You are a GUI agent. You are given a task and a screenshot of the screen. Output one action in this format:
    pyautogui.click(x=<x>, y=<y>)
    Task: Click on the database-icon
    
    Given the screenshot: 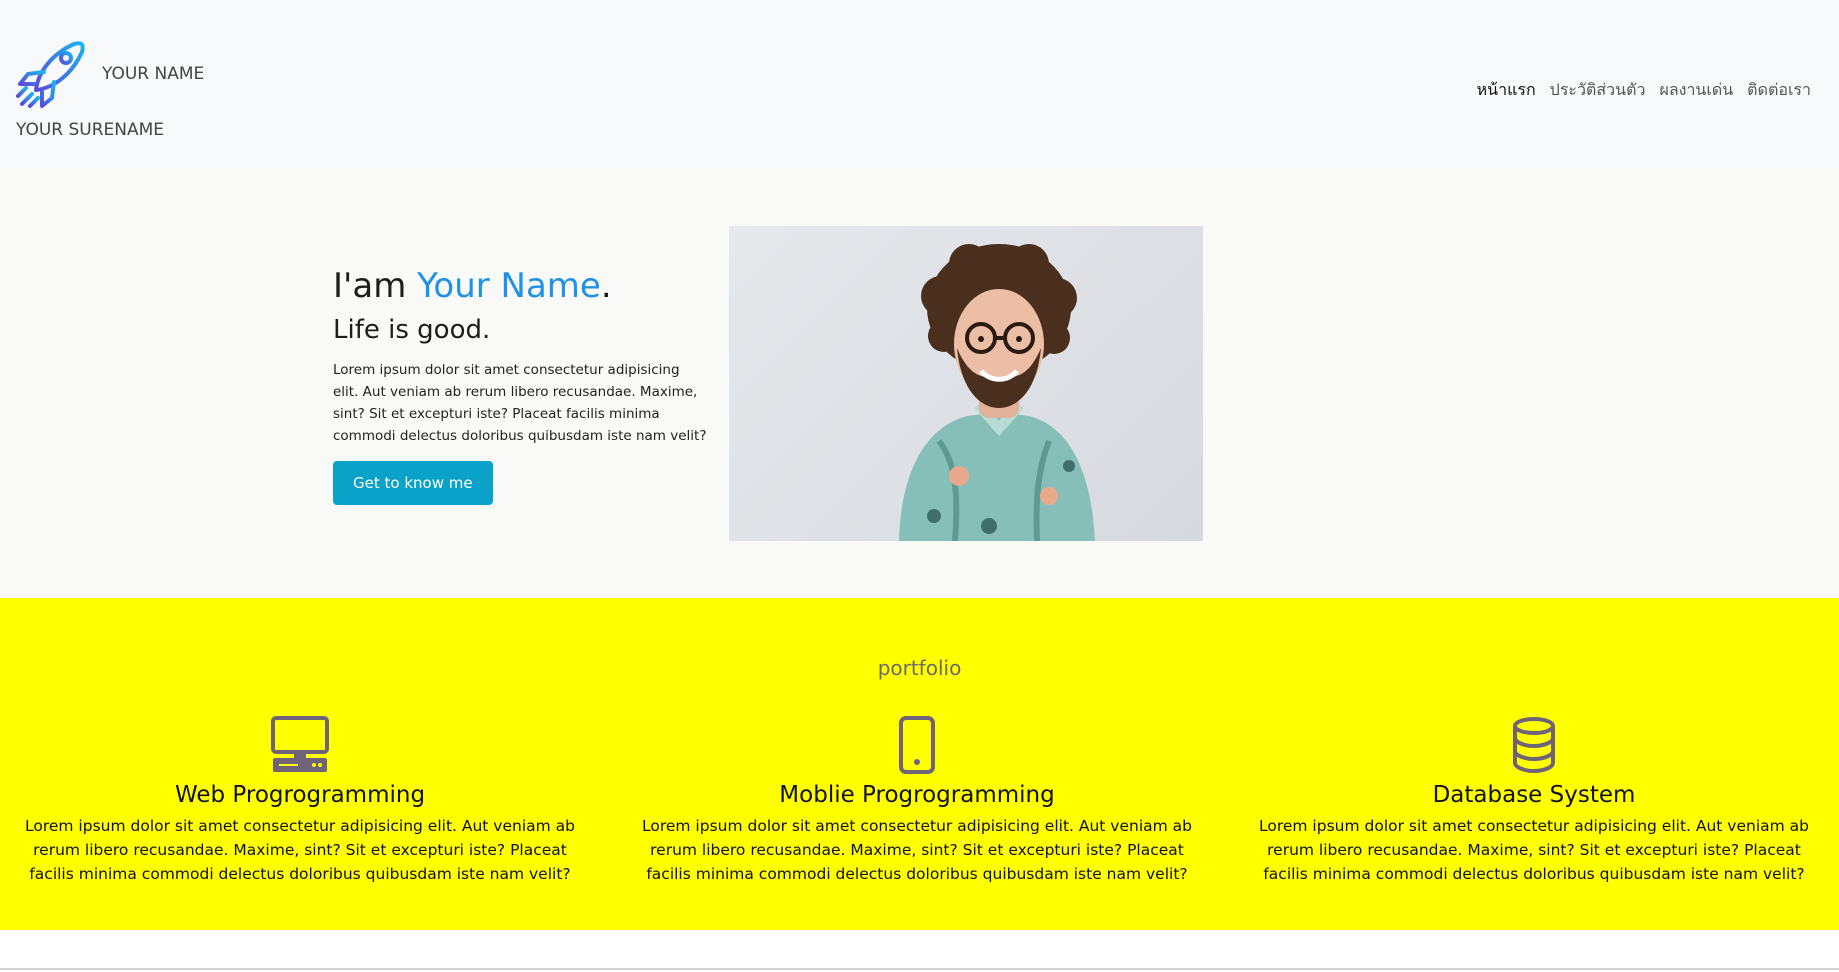 What is the action you would take?
    pyautogui.click(x=1534, y=745)
    